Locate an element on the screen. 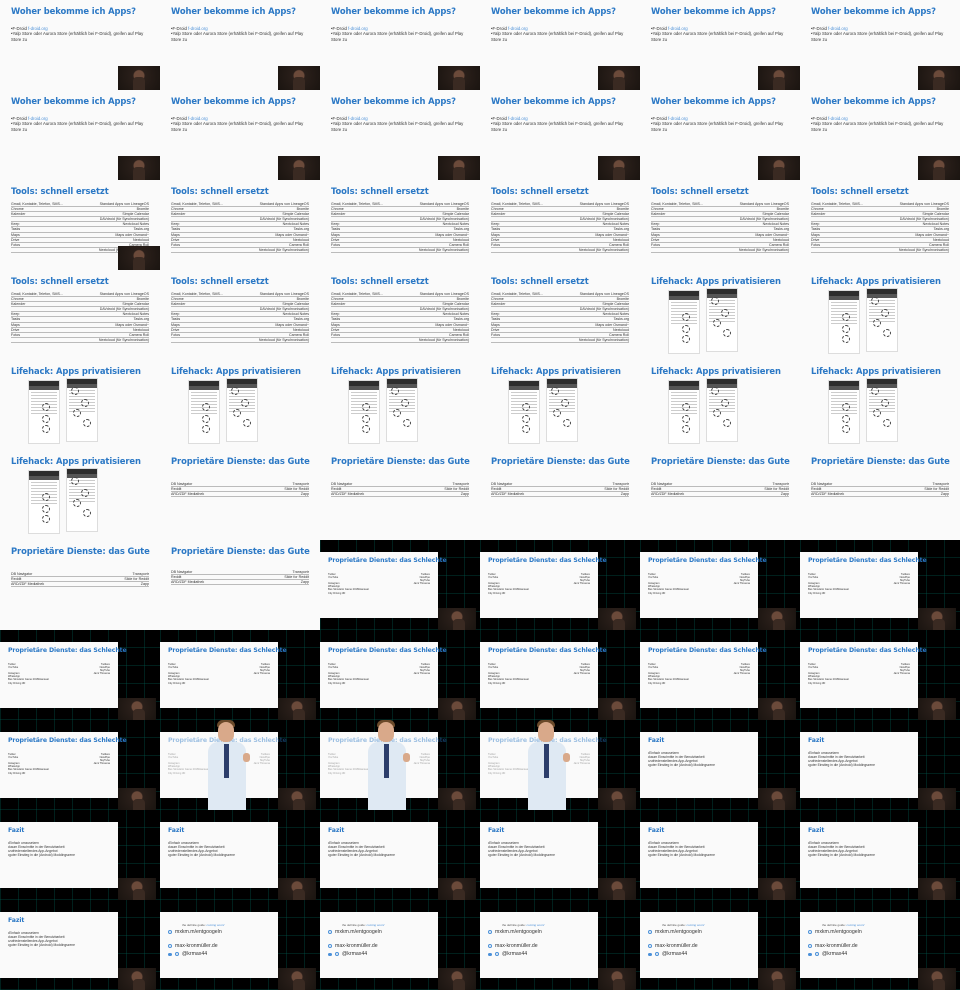 The width and height of the screenshot is (960, 990). table-row: City Driving 3D is located at coordinates (539, 683).